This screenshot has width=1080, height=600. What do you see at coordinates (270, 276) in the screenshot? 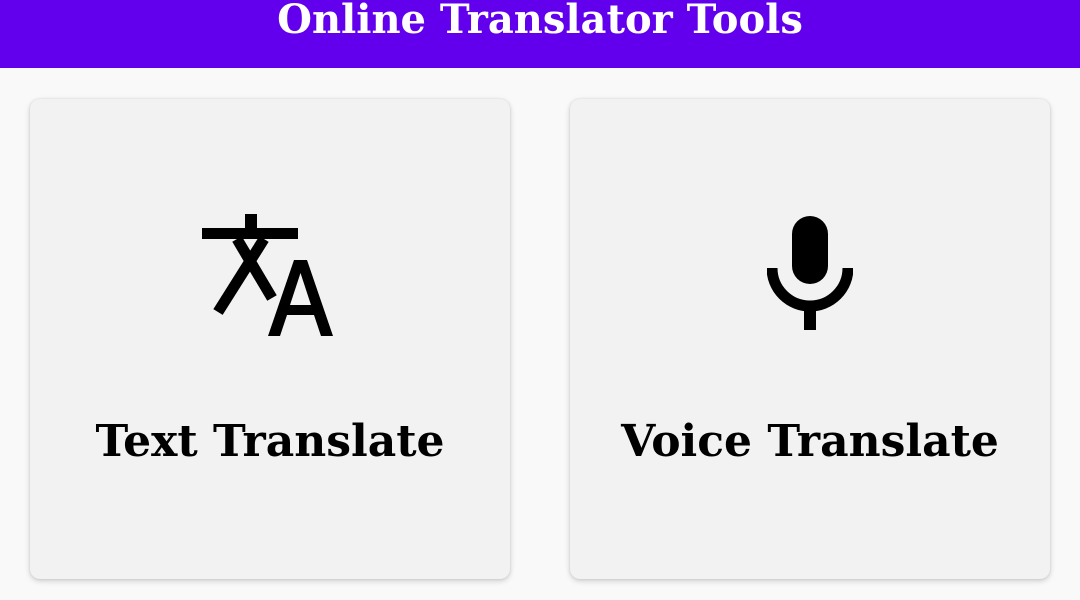
I see `translate-icon` at bounding box center [270, 276].